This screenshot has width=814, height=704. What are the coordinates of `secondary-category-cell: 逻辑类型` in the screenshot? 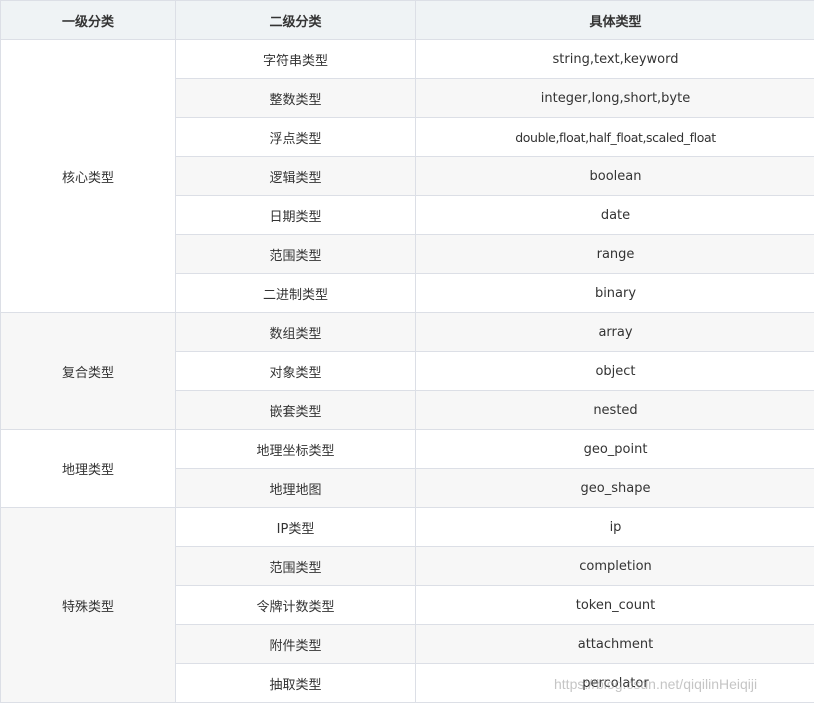 It's located at (295, 176).